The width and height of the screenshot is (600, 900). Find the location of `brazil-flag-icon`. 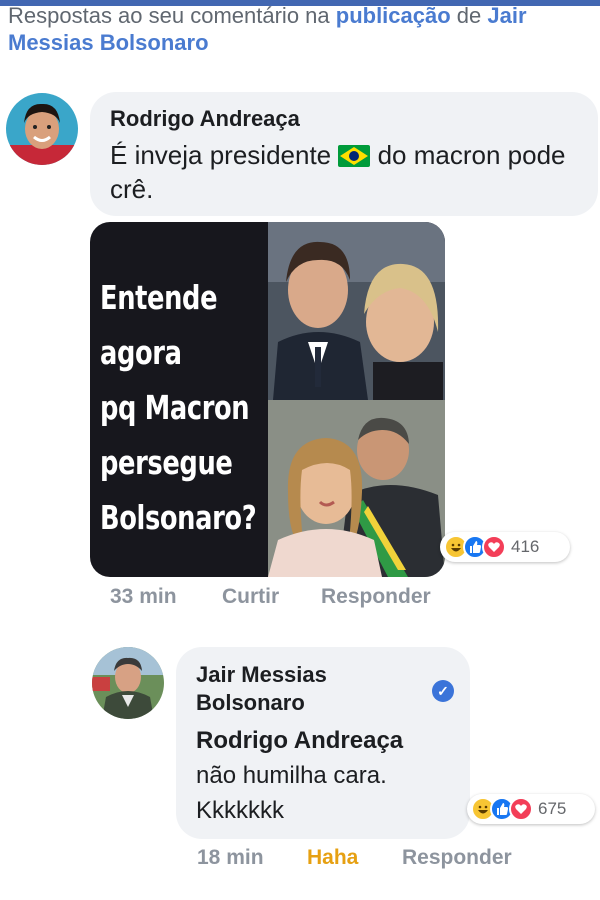

brazil-flag-icon is located at coordinates (354, 156).